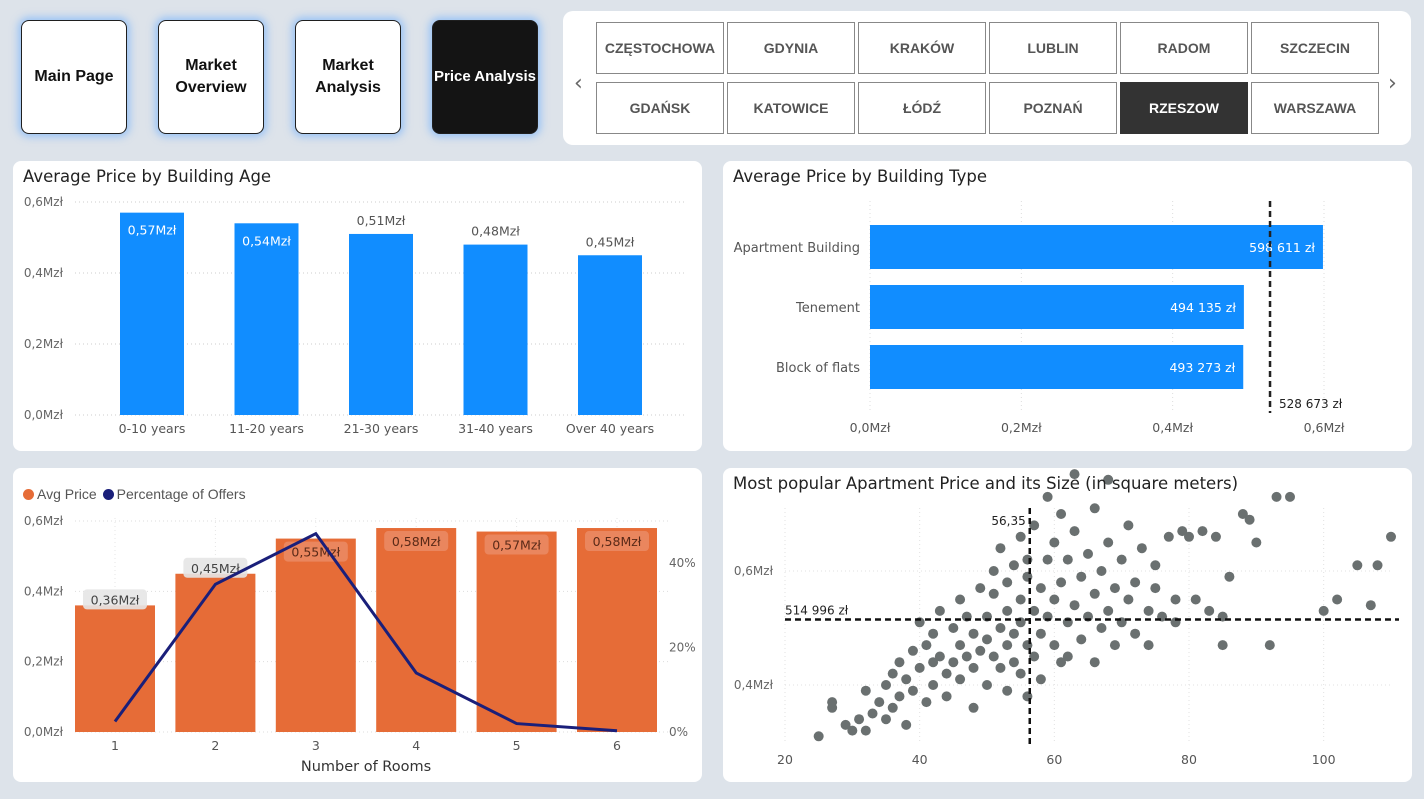 The width and height of the screenshot is (1424, 799). Describe the element at coordinates (1053, 108) in the screenshot. I see `city-button: POZNAŃ` at that location.